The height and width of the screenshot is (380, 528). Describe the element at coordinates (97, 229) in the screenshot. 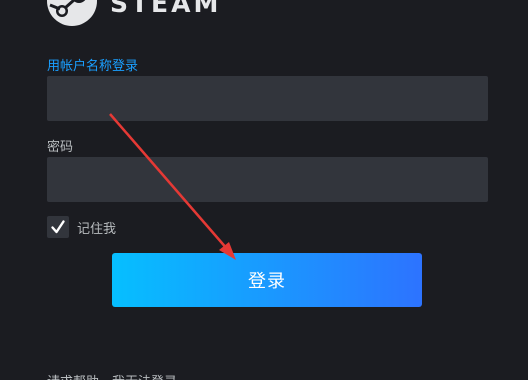

I see `remember-me-label: 记住我` at that location.